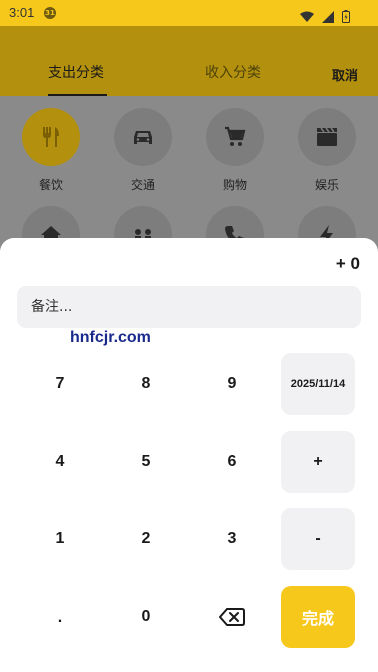 The width and height of the screenshot is (378, 672). What do you see at coordinates (345, 74) in the screenshot?
I see `cancel-button: 取消` at bounding box center [345, 74].